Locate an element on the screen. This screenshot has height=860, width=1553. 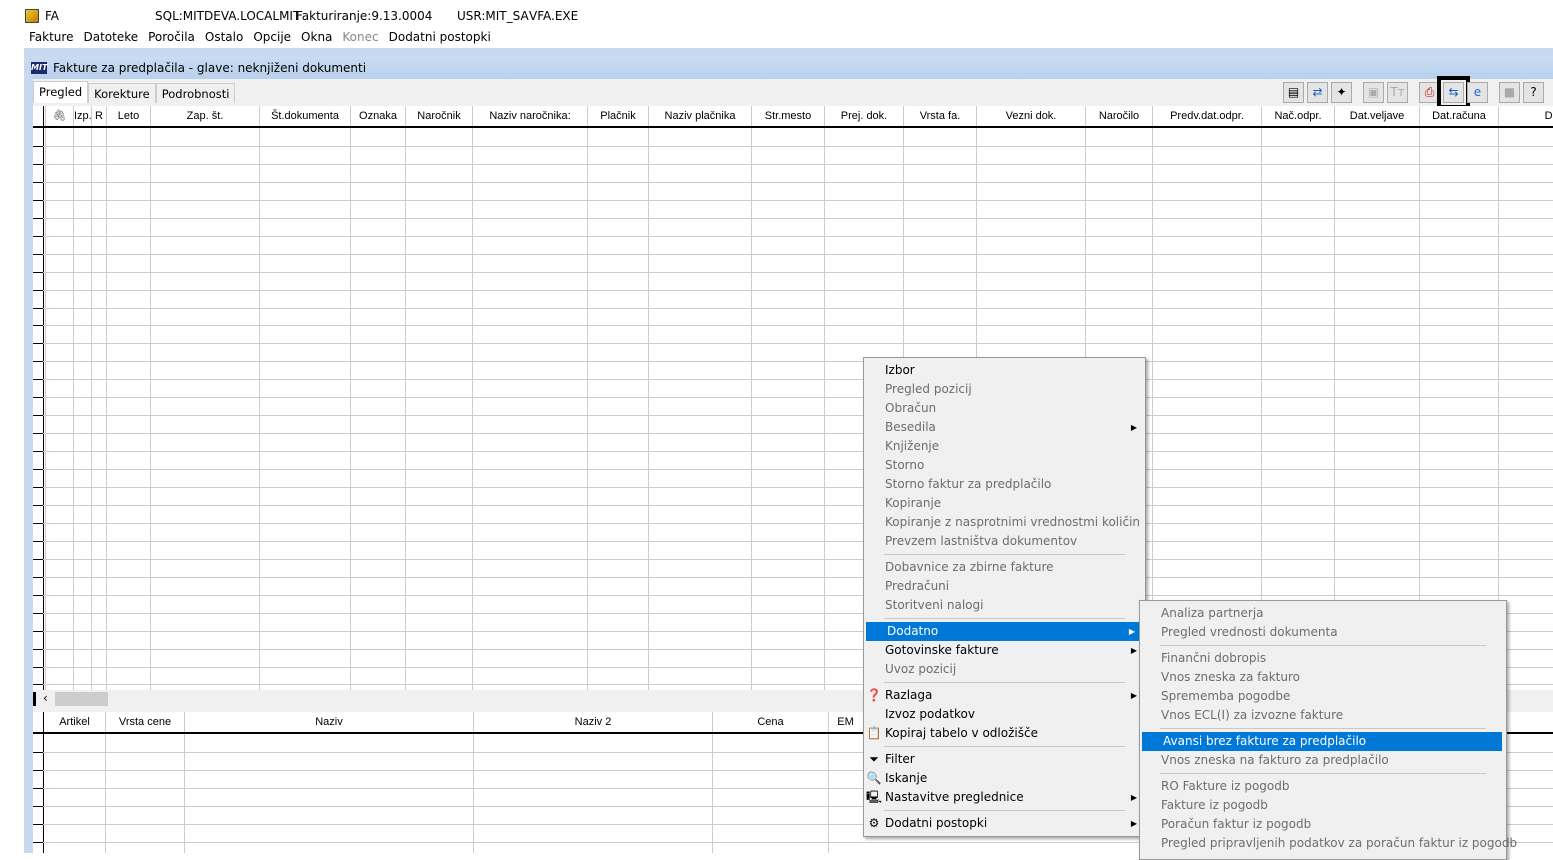
menu-item-dodatno: Dodatno ▶ is located at coordinates (1004, 631).